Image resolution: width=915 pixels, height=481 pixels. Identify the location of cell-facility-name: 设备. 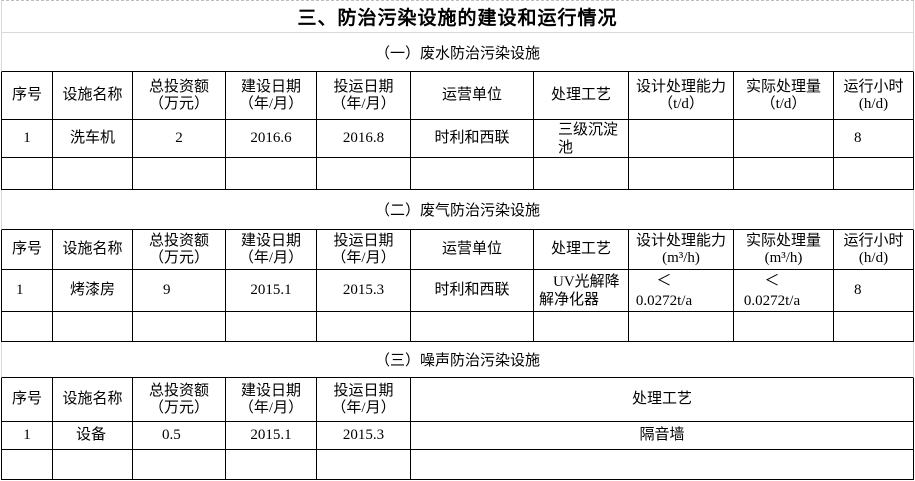
(93, 436).